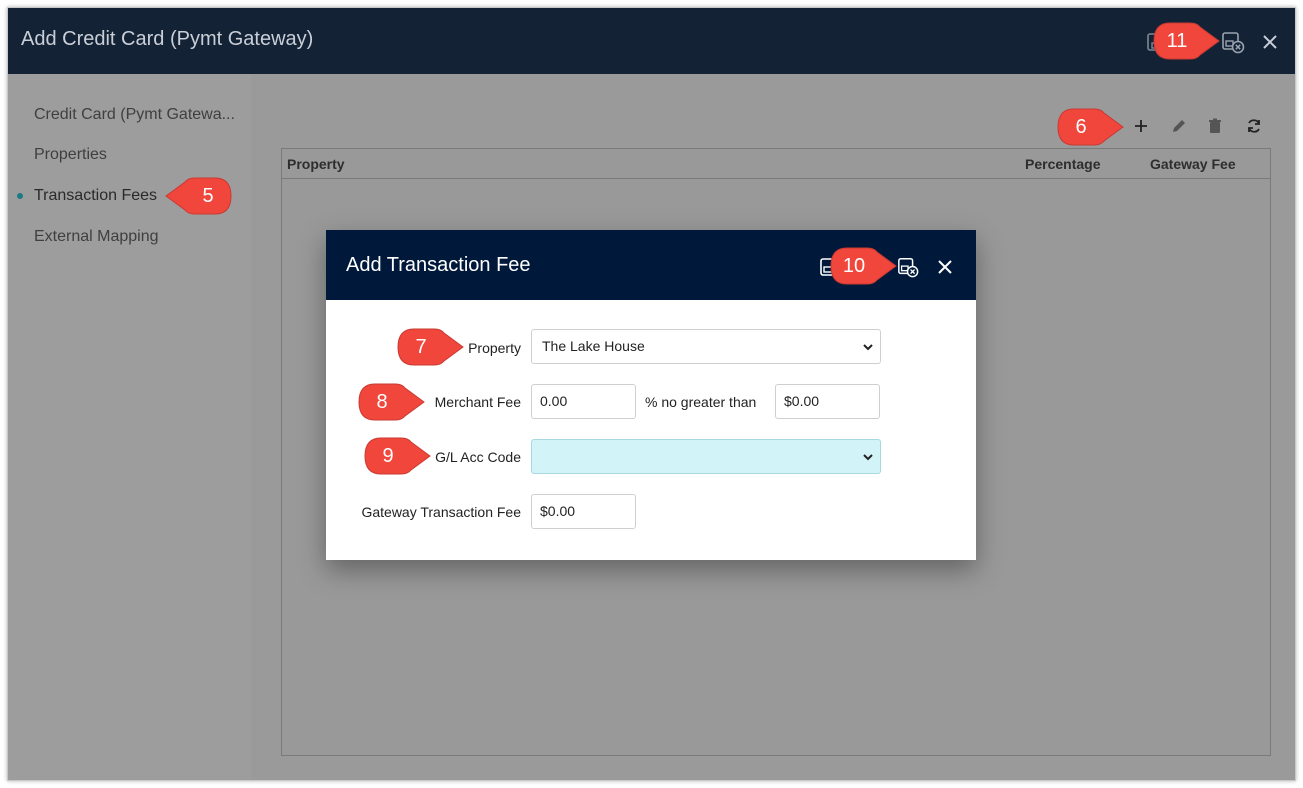 Image resolution: width=1303 pixels, height=788 pixels. What do you see at coordinates (392, 402) in the screenshot?
I see `callout-8: 8` at bounding box center [392, 402].